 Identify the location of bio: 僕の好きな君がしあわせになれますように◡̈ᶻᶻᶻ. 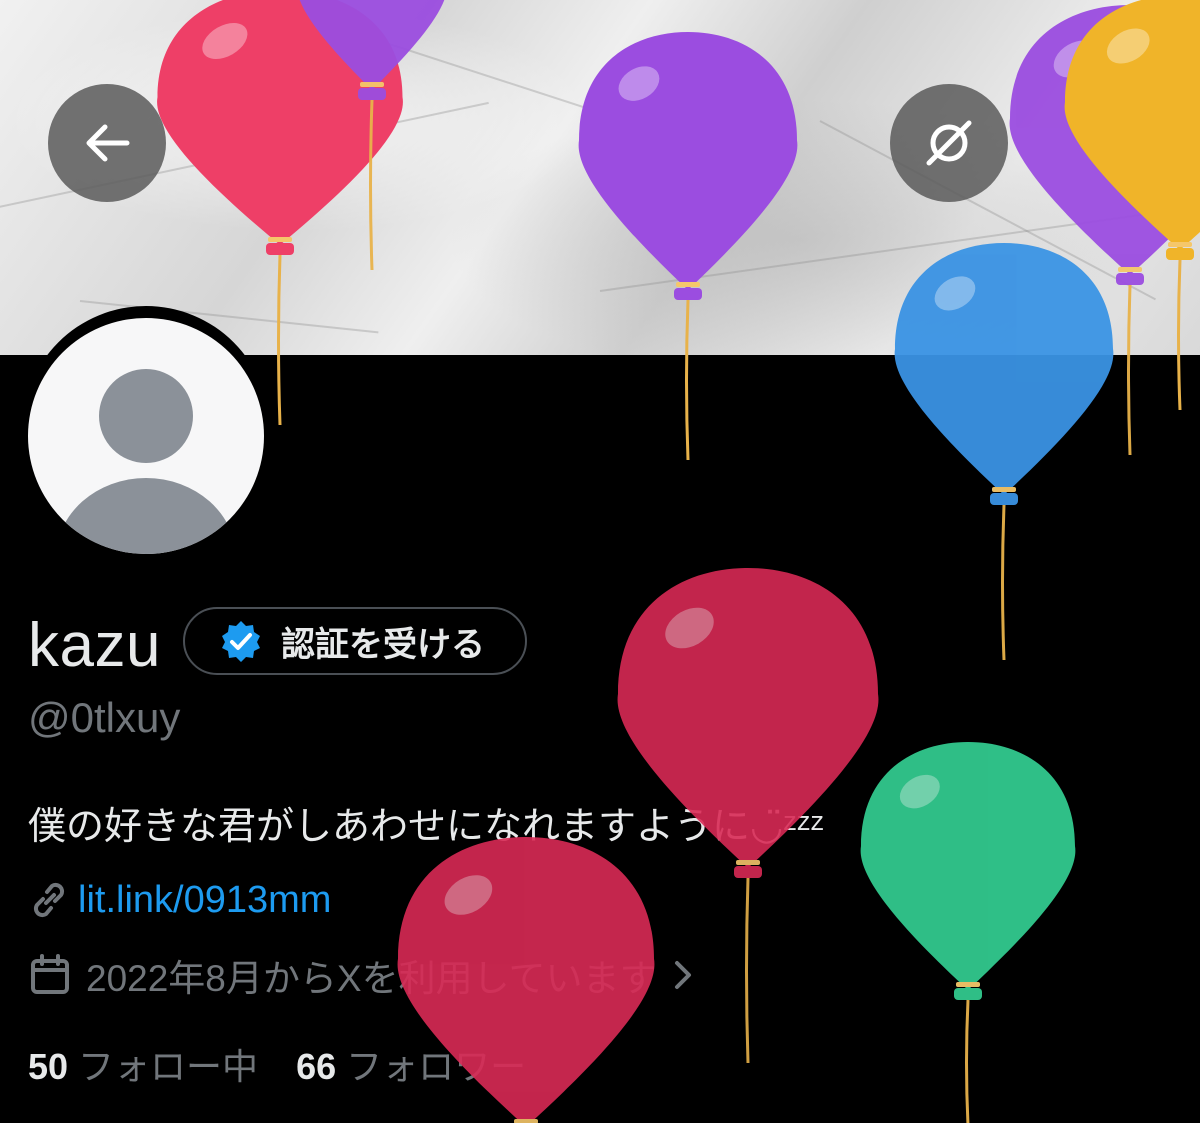
(426, 827).